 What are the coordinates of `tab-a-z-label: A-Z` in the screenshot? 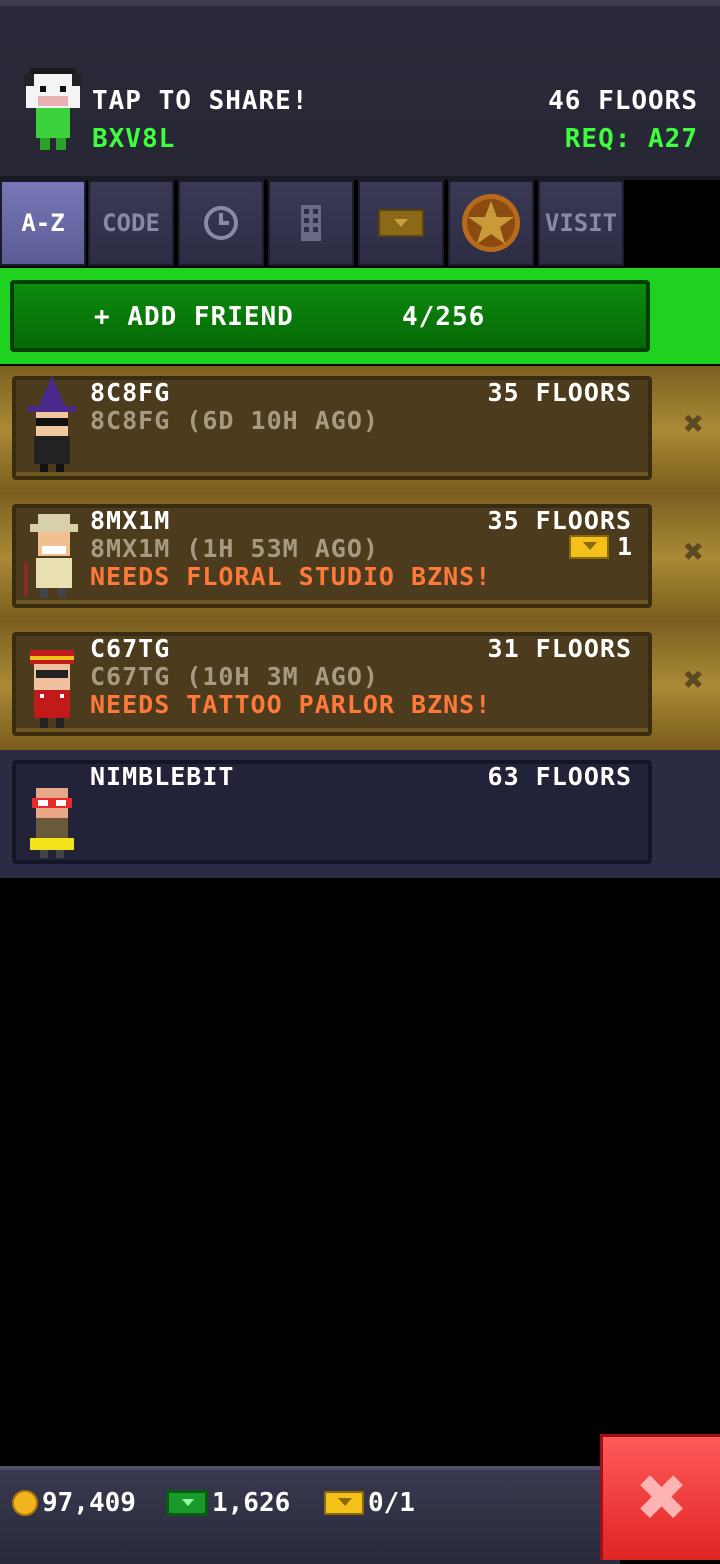 It's located at (43, 223).